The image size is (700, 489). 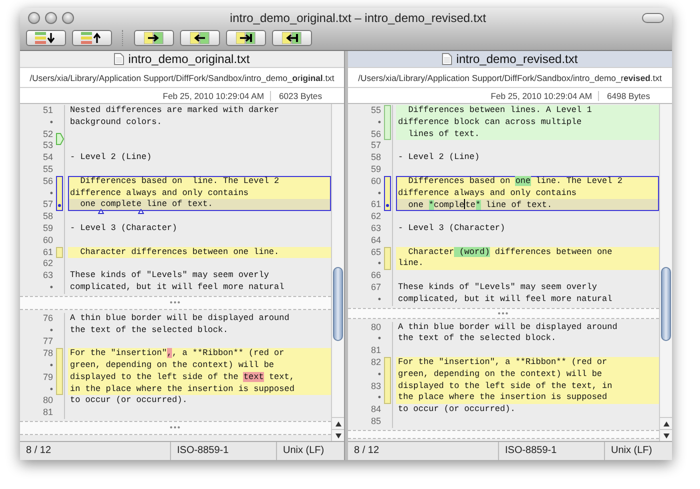 What do you see at coordinates (376, 362) in the screenshot?
I see `line-number: 82` at bounding box center [376, 362].